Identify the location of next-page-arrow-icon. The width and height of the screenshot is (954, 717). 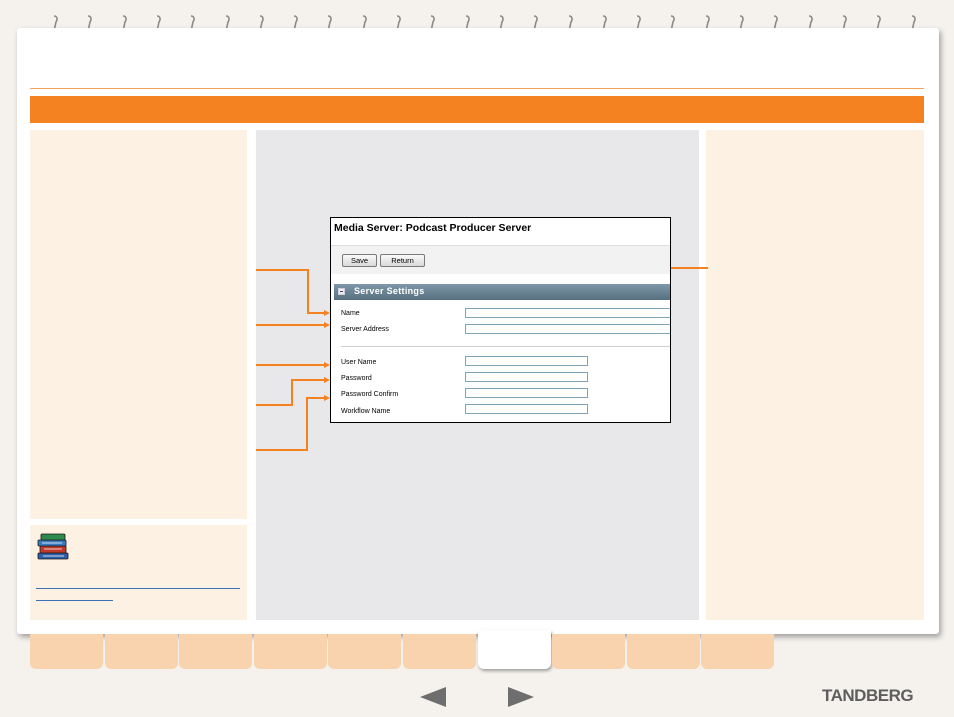
(521, 697).